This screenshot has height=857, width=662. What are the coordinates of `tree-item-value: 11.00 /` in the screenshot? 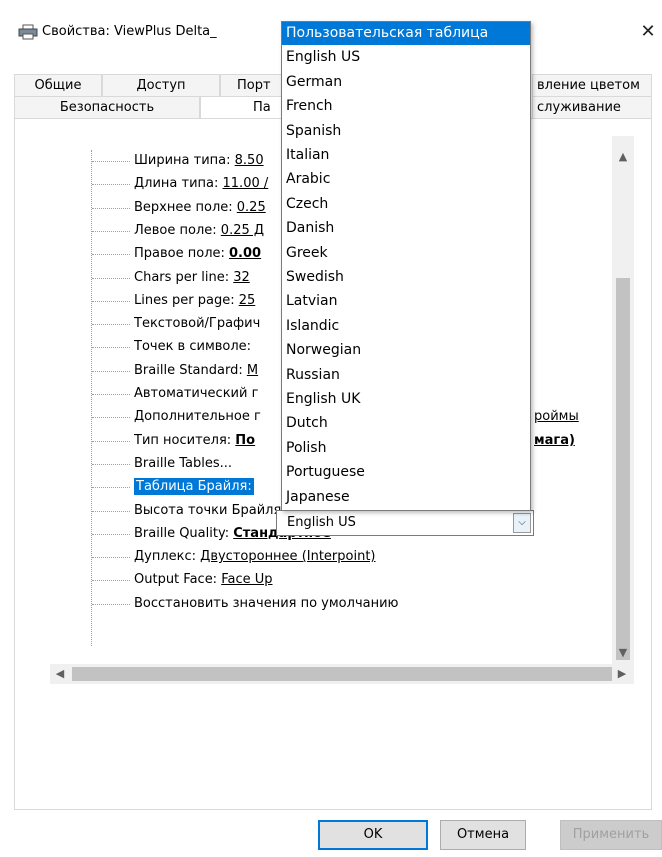 It's located at (246, 183).